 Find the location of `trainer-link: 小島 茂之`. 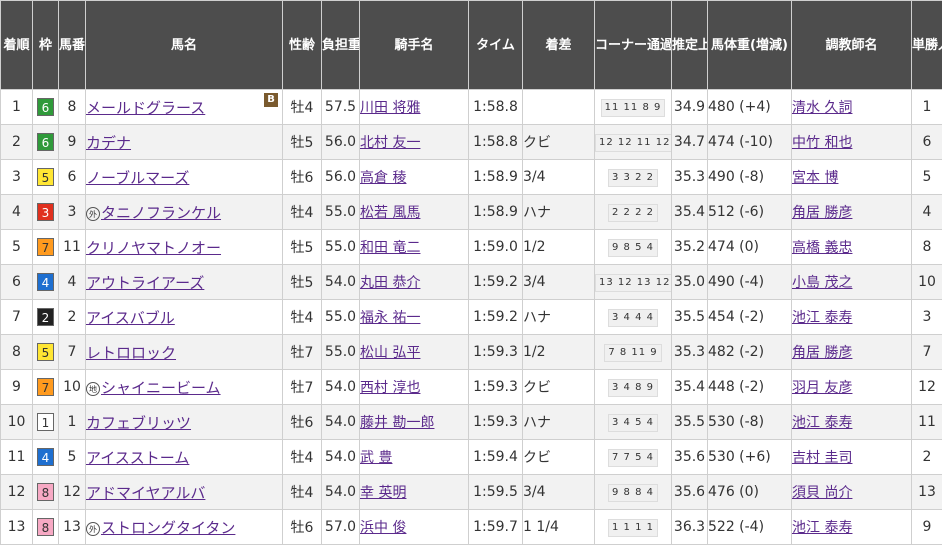

trainer-link: 小島 茂之 is located at coordinates (823, 283).